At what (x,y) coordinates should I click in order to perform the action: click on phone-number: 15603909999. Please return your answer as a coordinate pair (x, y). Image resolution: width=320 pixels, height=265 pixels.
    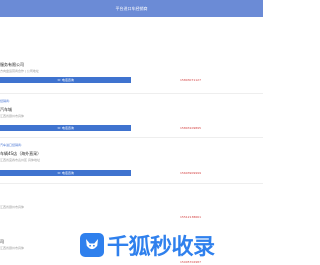
    Looking at the image, I should click on (190, 173).